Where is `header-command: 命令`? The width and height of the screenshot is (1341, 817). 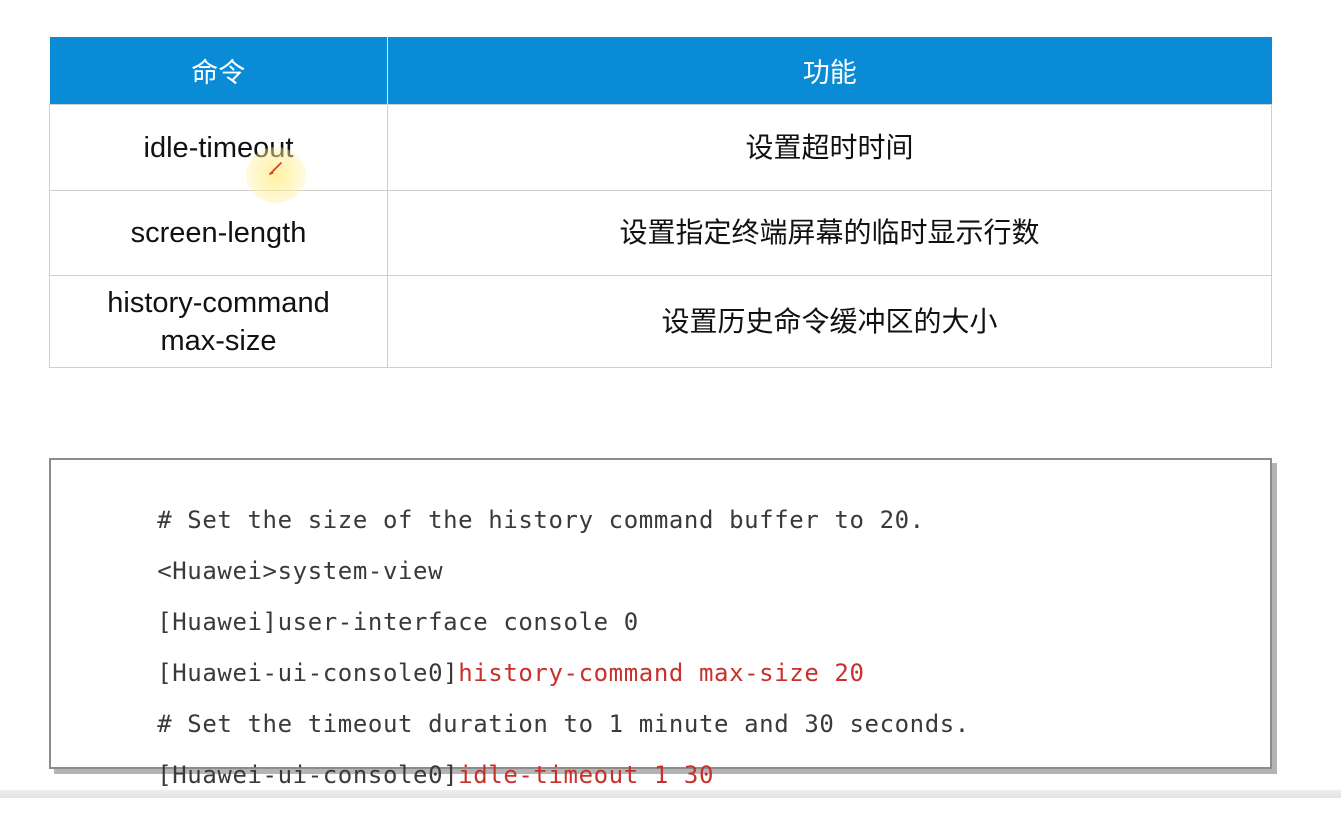 header-command: 命令 is located at coordinates (218, 71).